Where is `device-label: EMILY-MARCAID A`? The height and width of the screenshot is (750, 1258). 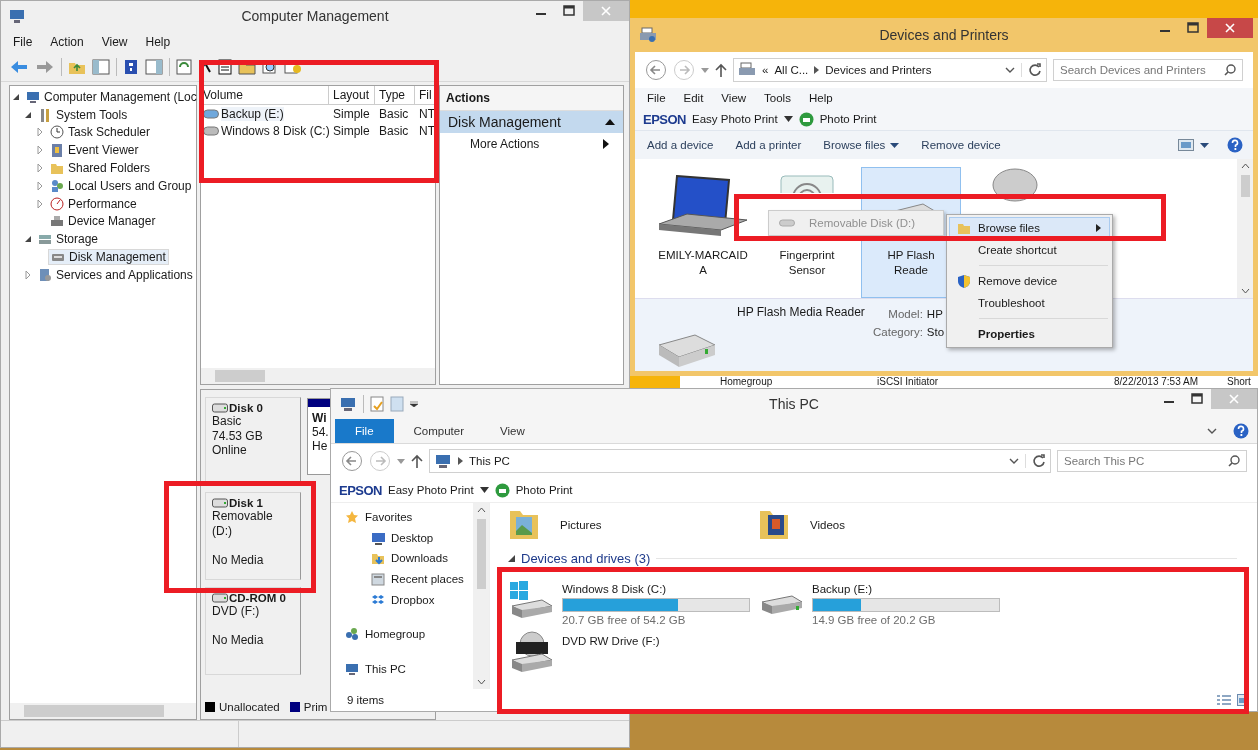 device-label: EMILY-MARCAID A is located at coordinates (703, 263).